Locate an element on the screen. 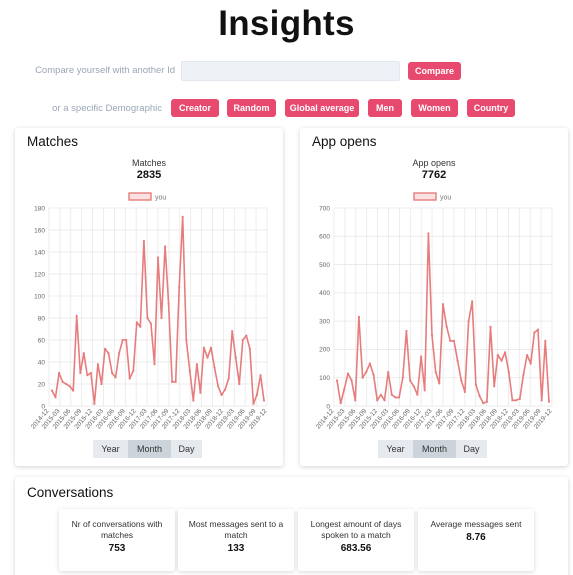 This screenshot has width=573, height=575. y-tick-label: 400 is located at coordinates (324, 293).